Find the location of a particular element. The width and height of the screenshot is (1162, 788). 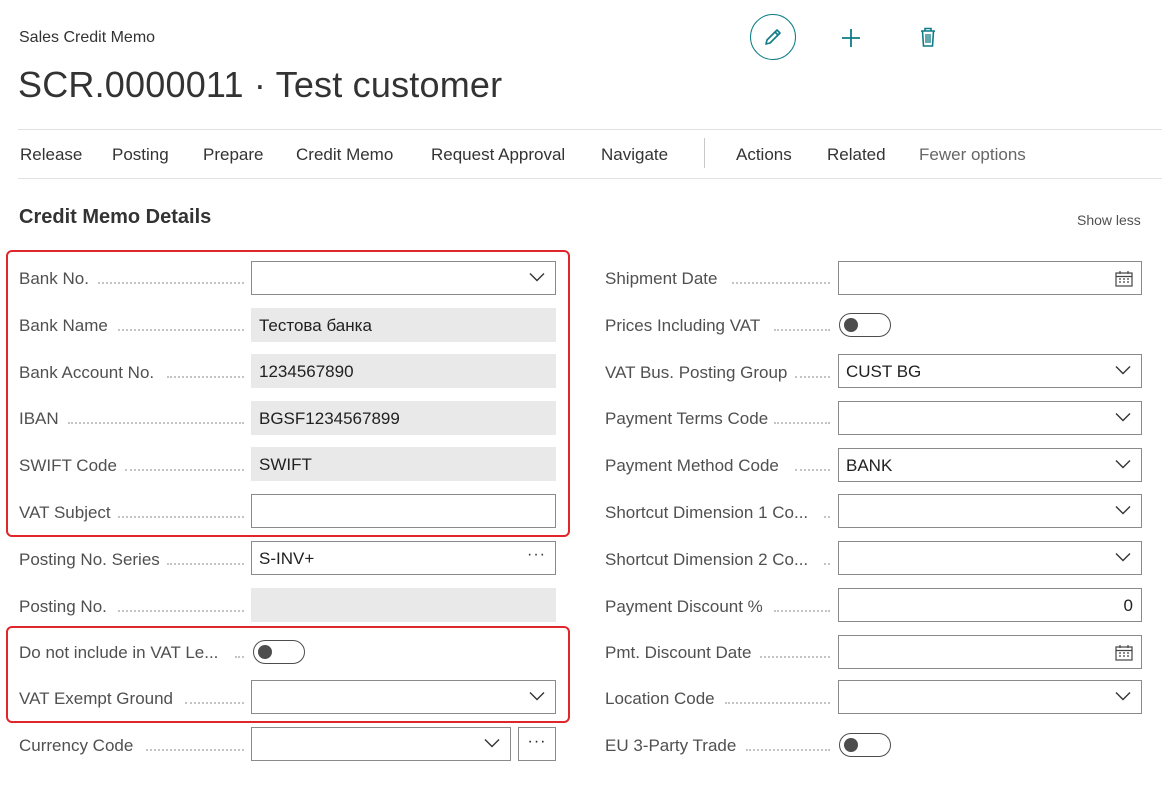

shipment-date-input is located at coordinates (990, 278).